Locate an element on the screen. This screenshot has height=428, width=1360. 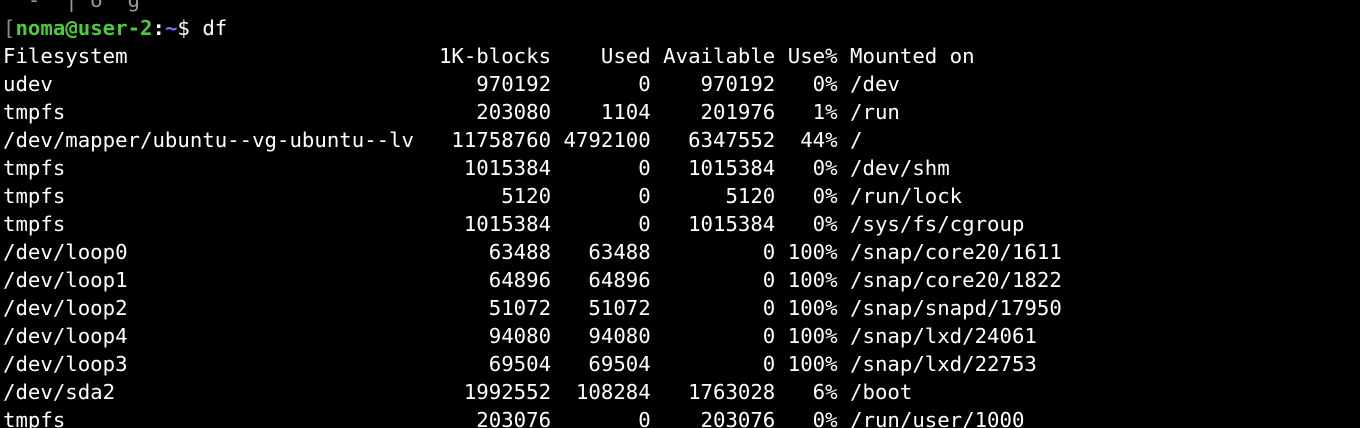
header-used: Used is located at coordinates (607, 56).